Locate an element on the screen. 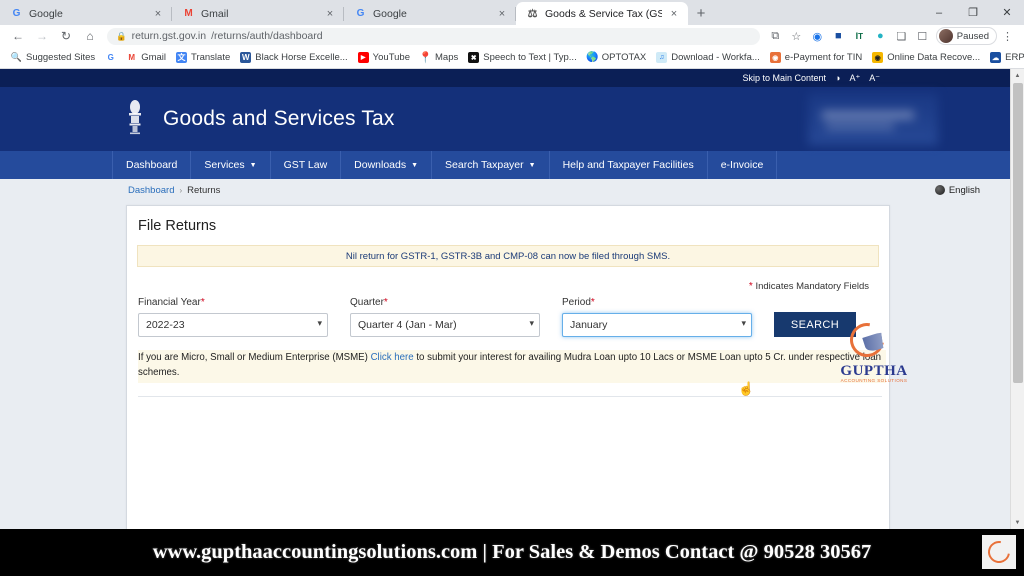  bookmark-gmail: M Gmail is located at coordinates (146, 57).